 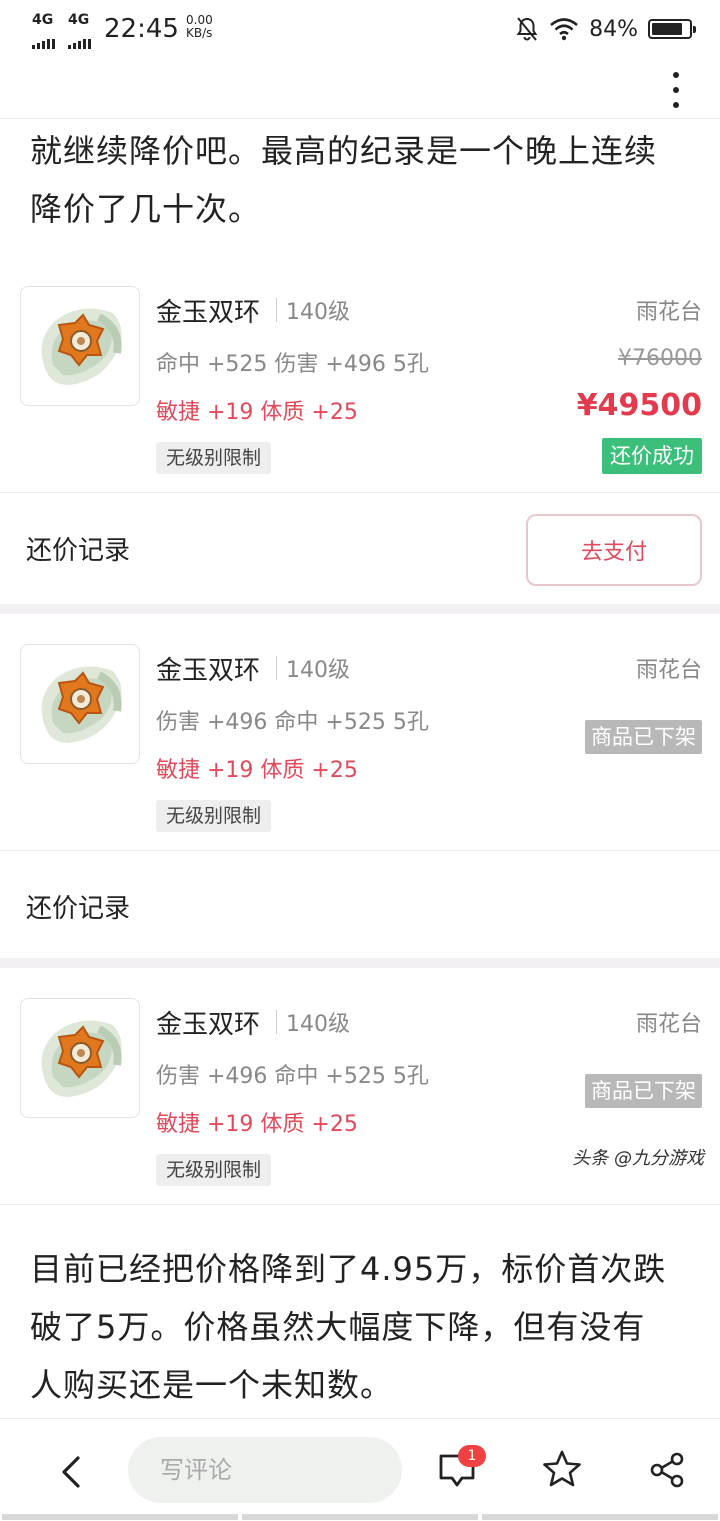 What do you see at coordinates (360, 118) in the screenshot?
I see `header-divider` at bounding box center [360, 118].